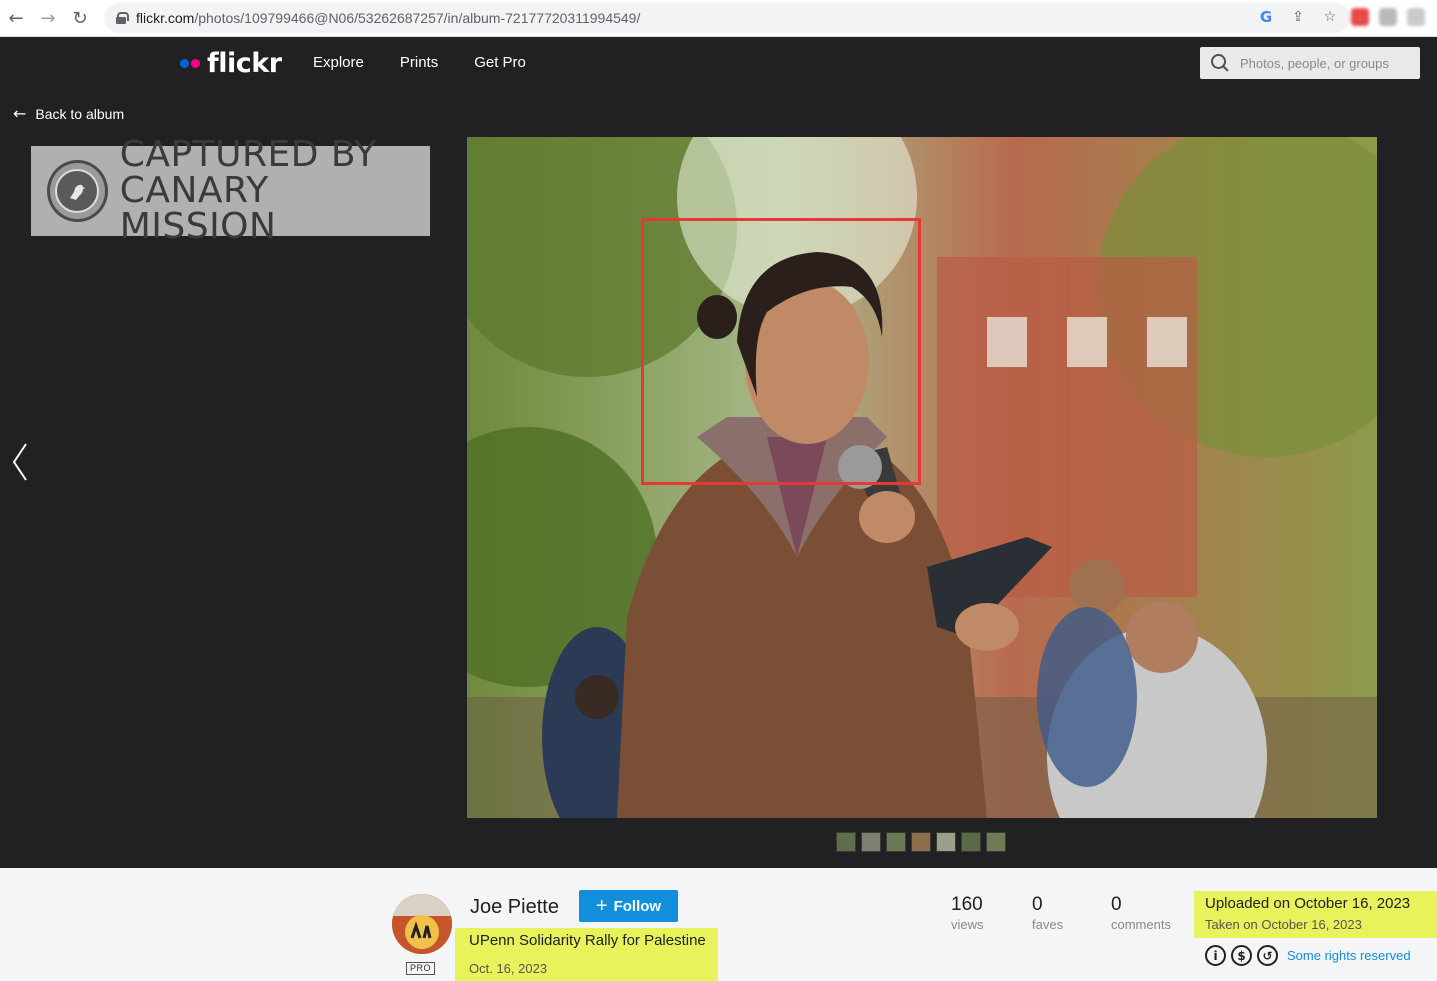 The width and height of the screenshot is (1437, 981). I want to click on pro-badge: PRO, so click(421, 968).